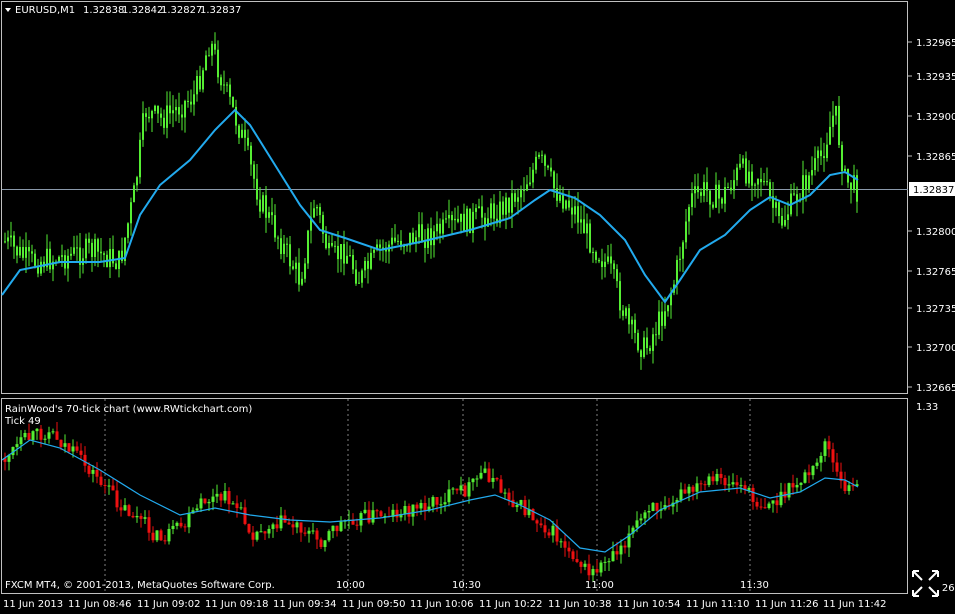  What do you see at coordinates (580, 604) in the screenshot?
I see `time-tick: 11 Jun 10:38` at bounding box center [580, 604].